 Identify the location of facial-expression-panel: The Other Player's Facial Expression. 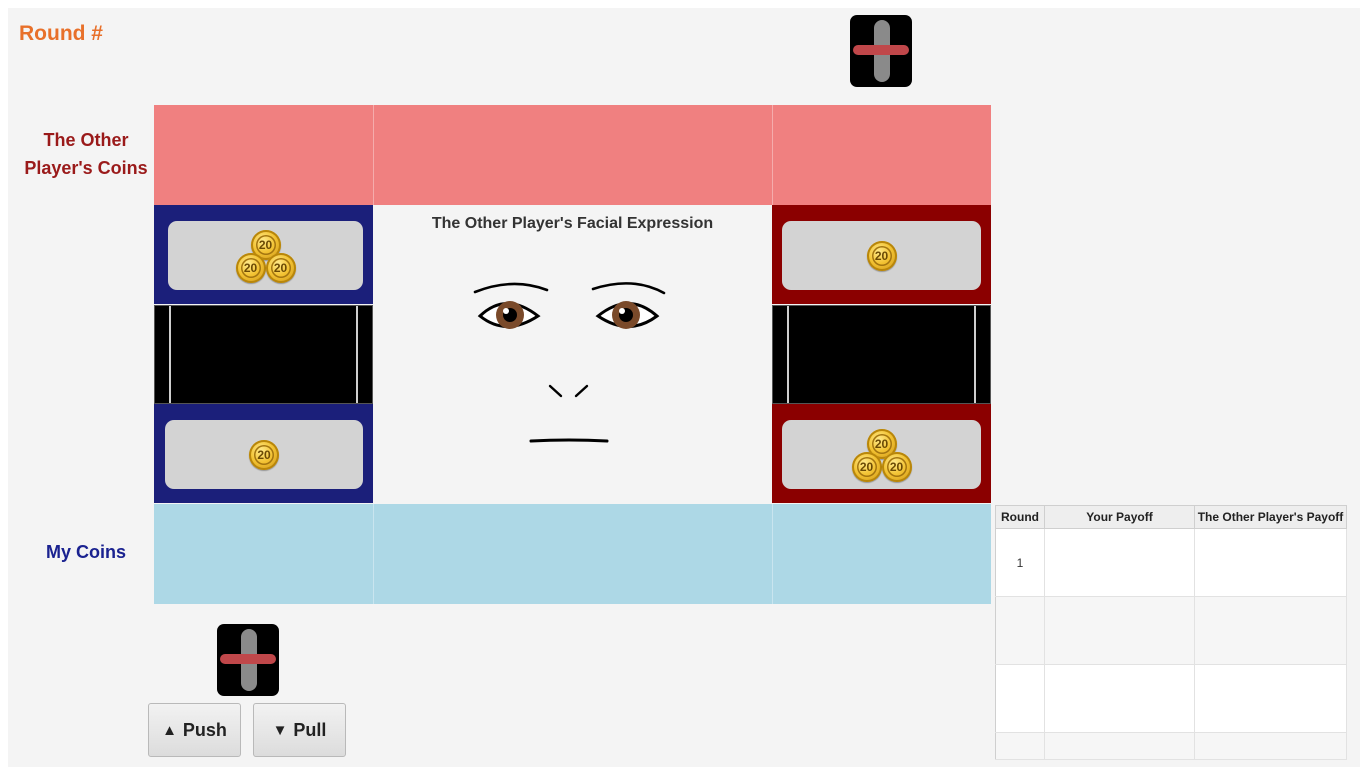
(572, 354).